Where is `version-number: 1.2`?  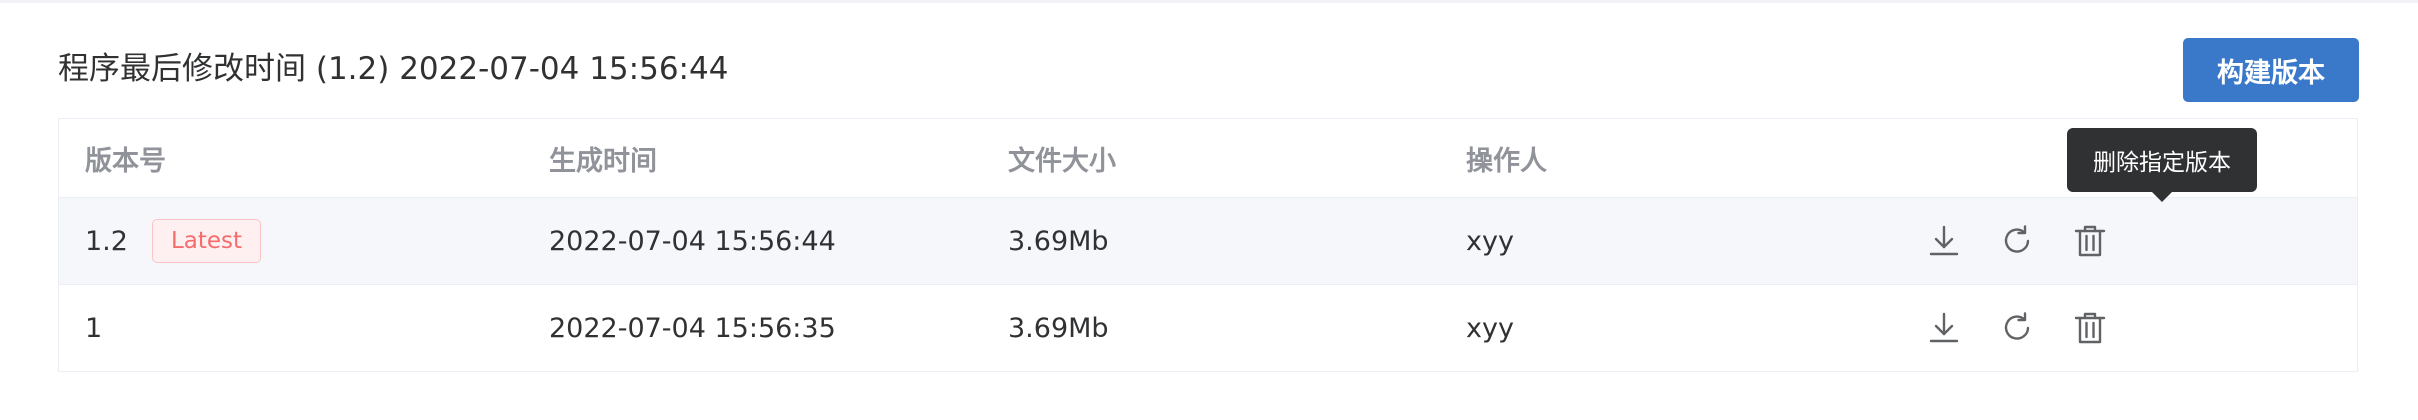
version-number: 1.2 is located at coordinates (106, 241).